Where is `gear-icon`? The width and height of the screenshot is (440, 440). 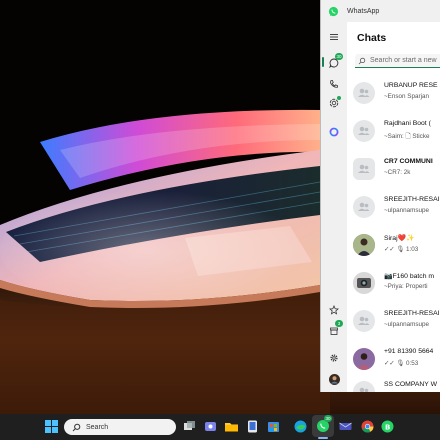
gear-icon is located at coordinates (334, 358).